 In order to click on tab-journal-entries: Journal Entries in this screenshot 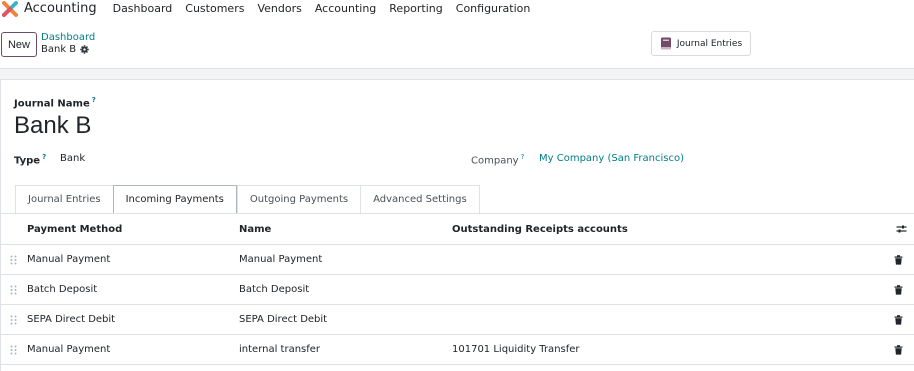, I will do `click(64, 199)`.